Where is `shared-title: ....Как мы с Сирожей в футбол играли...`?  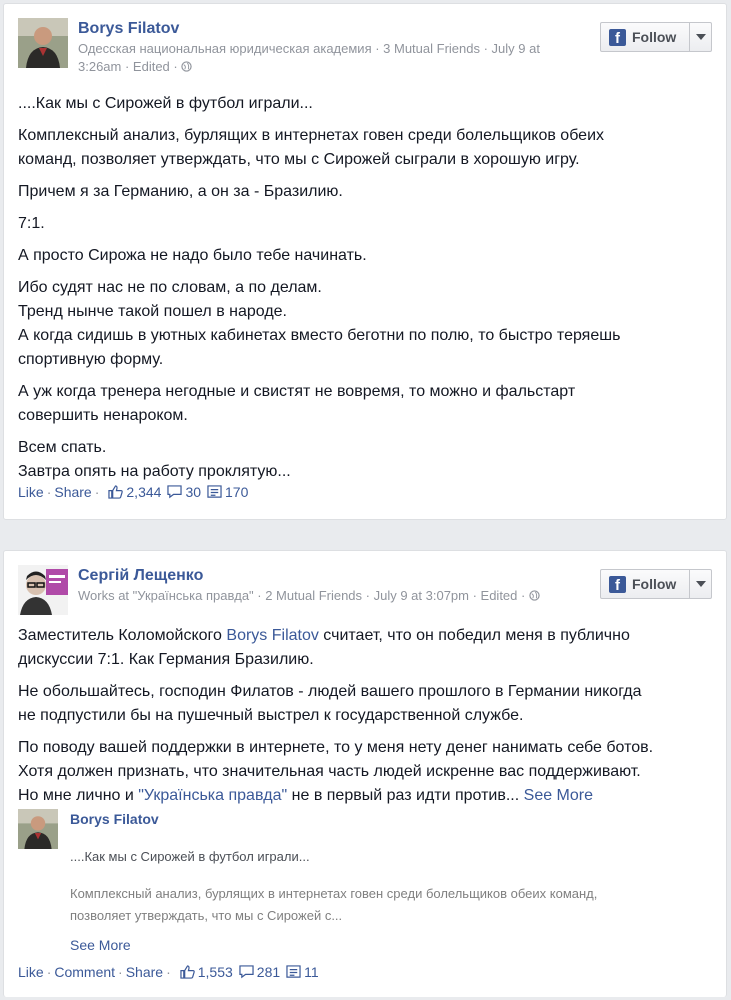
shared-title: ....Как мы с Сирожей в футбол играли... is located at coordinates (190, 856).